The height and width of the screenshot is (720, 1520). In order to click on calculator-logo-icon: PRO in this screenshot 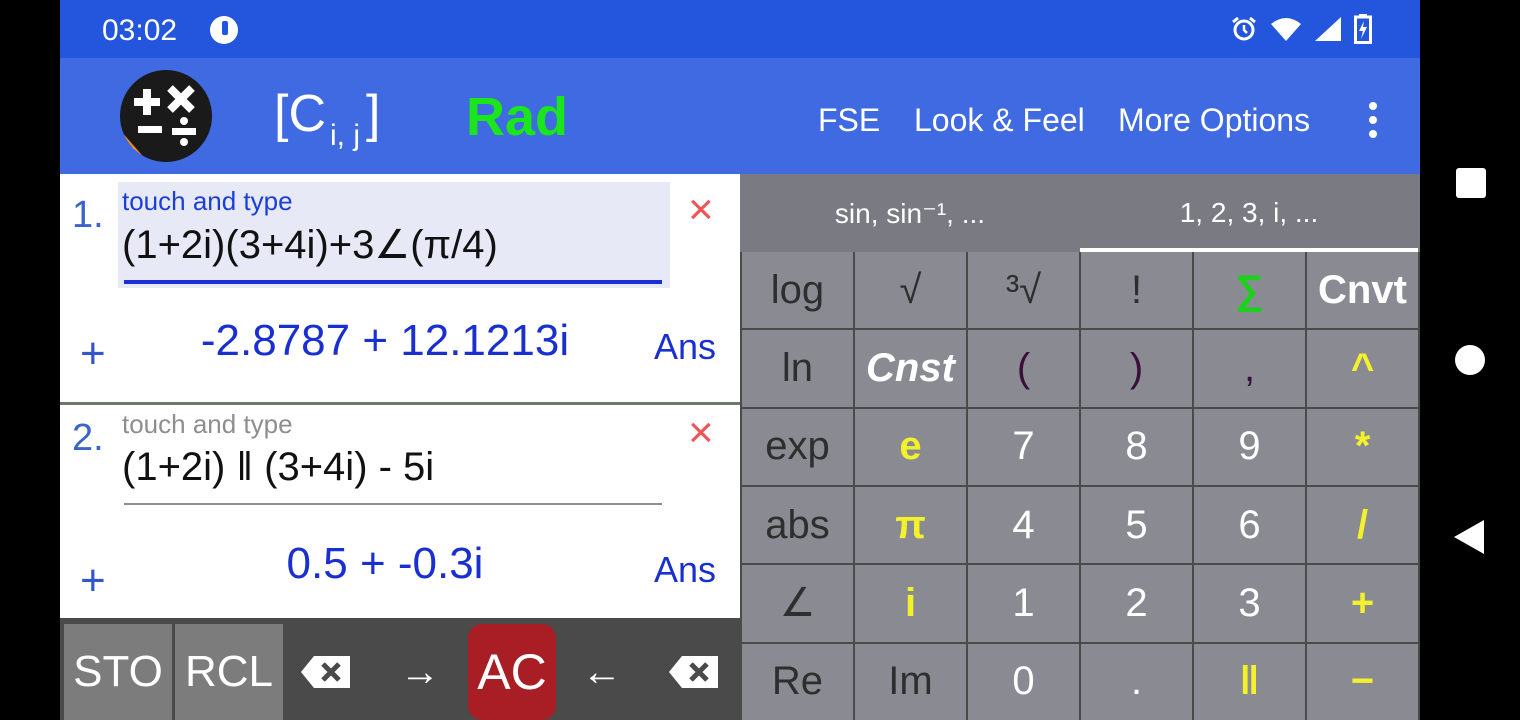, I will do `click(158, 123)`.